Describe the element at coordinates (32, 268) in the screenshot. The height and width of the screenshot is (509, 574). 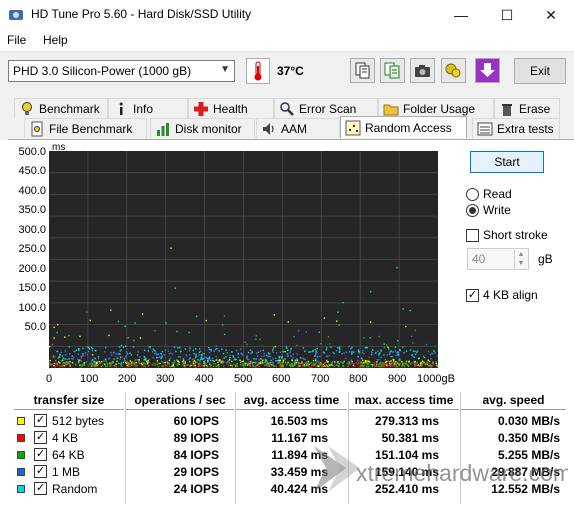
I see `y-tick-label: 200.0` at that location.